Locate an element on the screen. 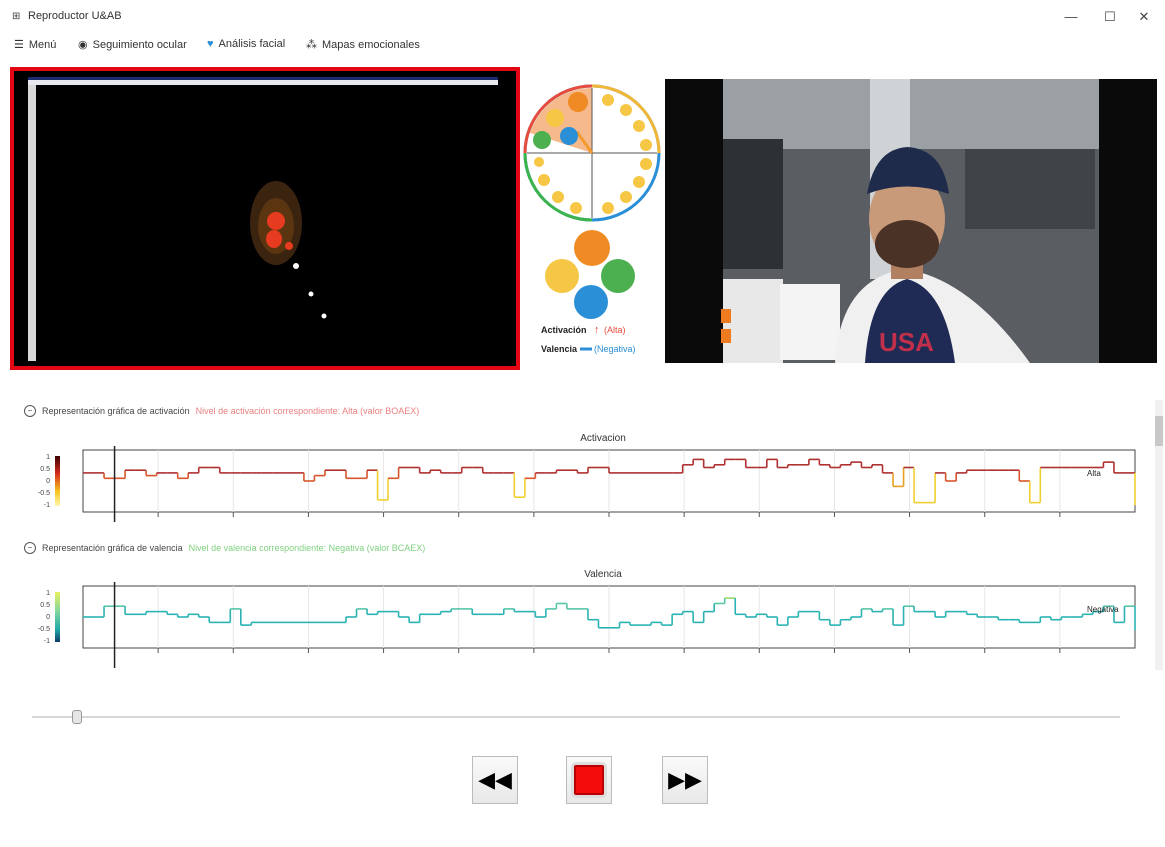 This screenshot has height=847, width=1165. emotion-wheel: Activación ↑ (Alta) Valencia (Negativa) is located at coordinates (592, 219).